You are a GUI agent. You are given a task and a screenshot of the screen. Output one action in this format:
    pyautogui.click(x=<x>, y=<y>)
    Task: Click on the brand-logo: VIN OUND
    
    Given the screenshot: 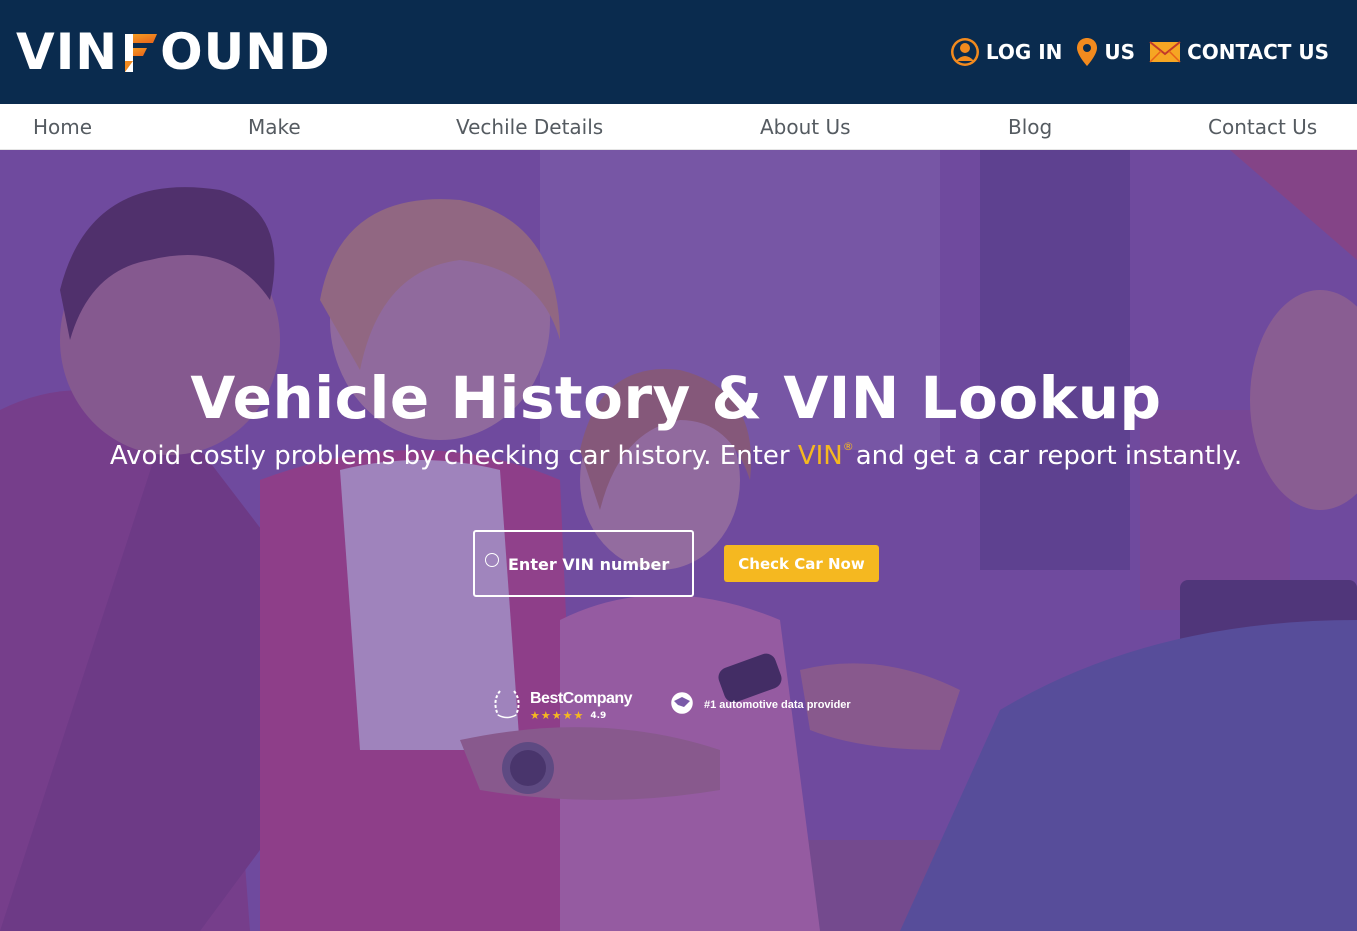 What is the action you would take?
    pyautogui.click(x=173, y=52)
    